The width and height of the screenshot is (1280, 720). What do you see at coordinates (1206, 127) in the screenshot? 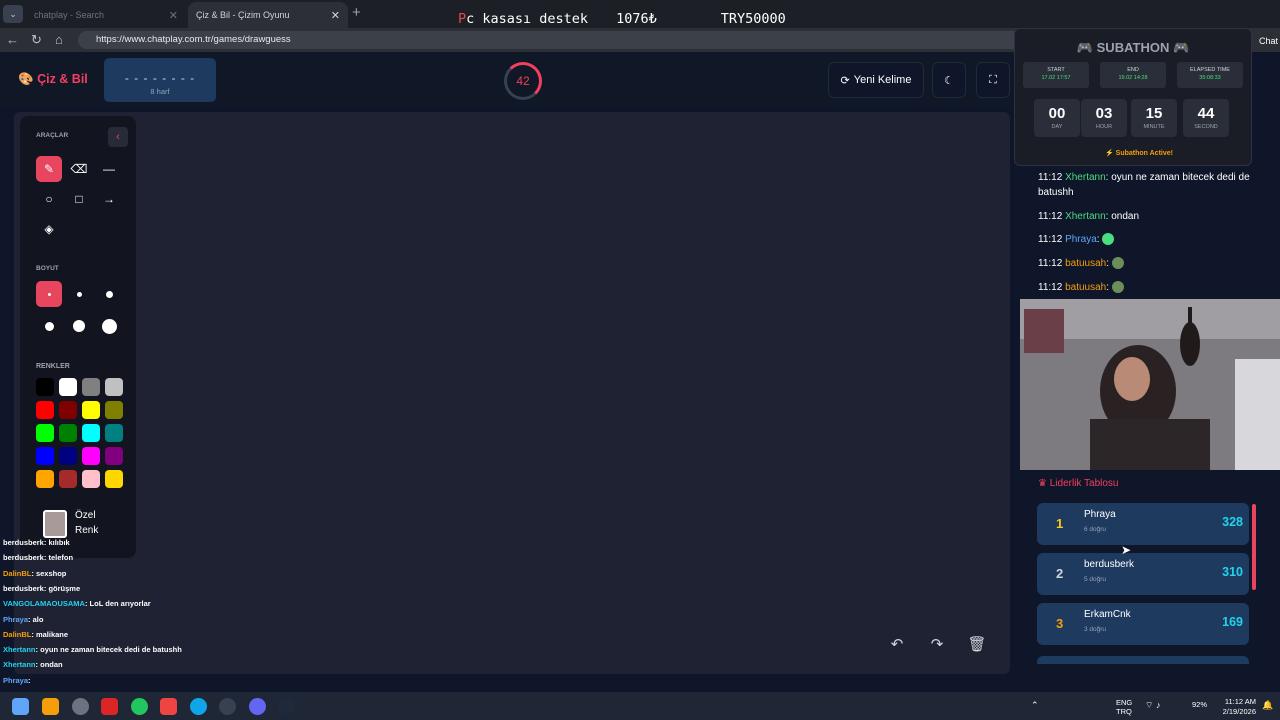
I see `seconds-label: SECOND` at bounding box center [1206, 127].